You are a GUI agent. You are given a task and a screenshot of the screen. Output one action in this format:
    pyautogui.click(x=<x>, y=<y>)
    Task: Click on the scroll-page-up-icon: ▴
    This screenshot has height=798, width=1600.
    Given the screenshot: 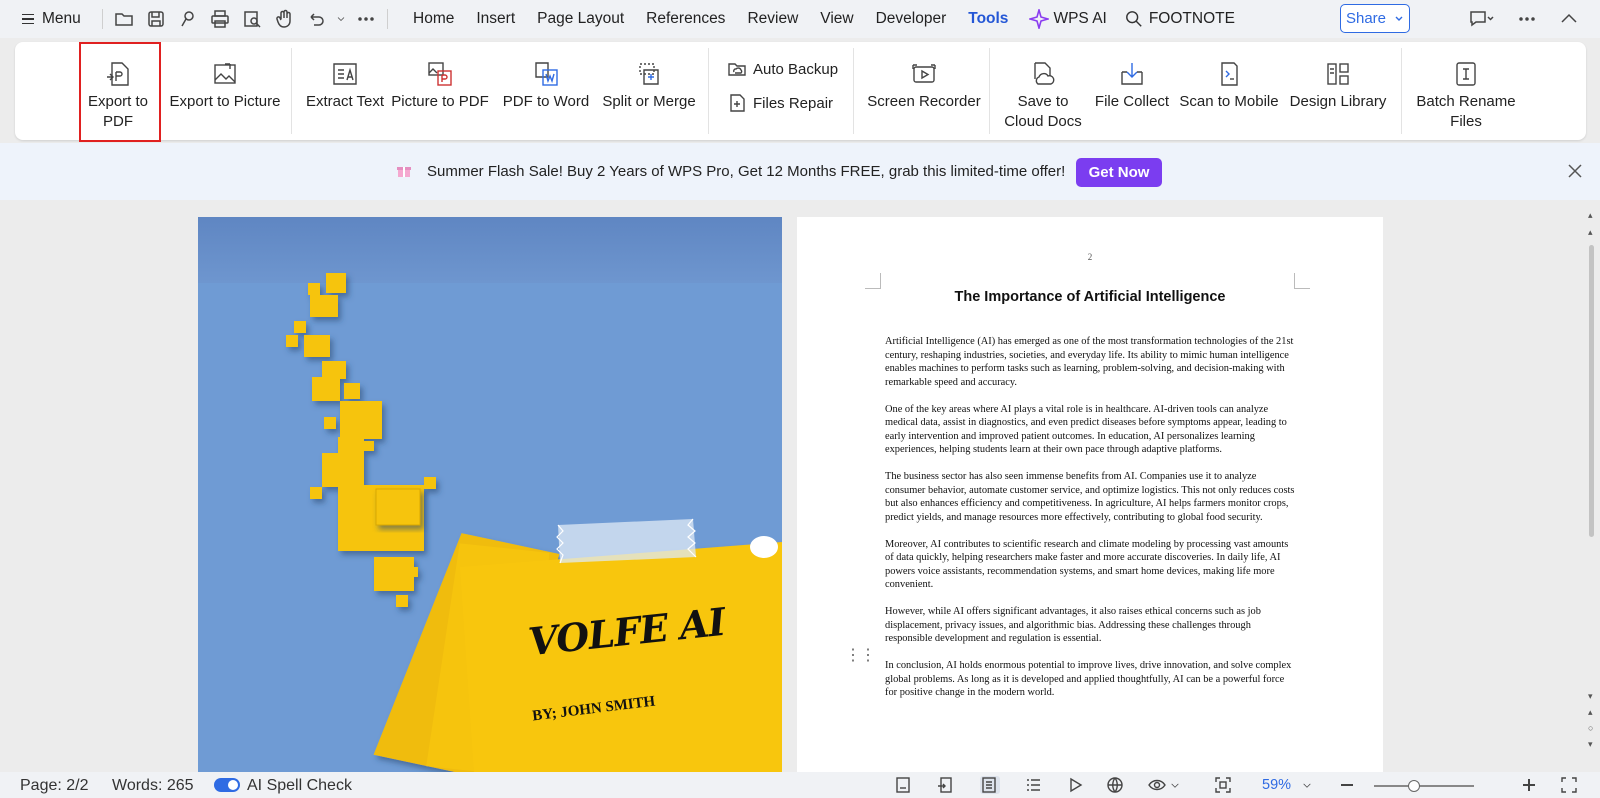 What is the action you would take?
    pyautogui.click(x=1590, y=712)
    